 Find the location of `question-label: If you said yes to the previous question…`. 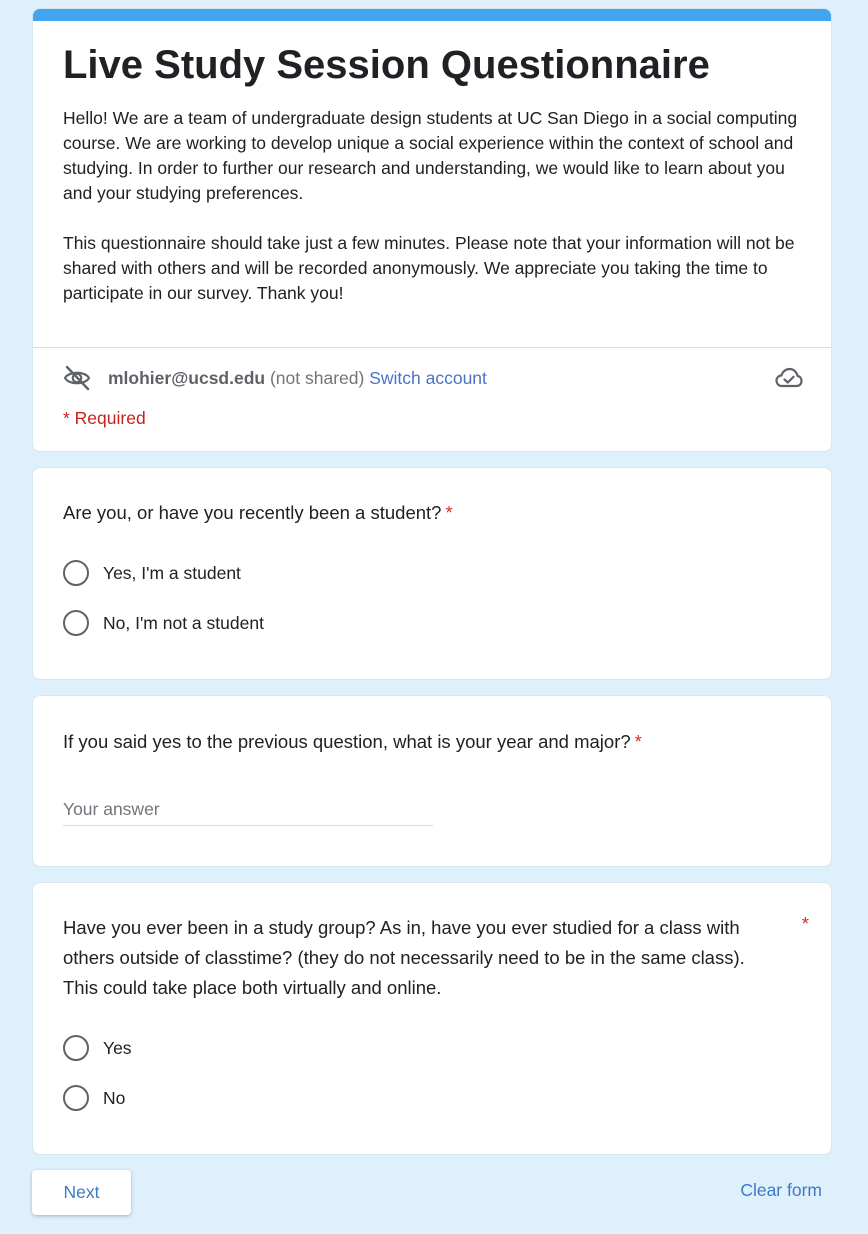

question-label: If you said yes to the previous question… is located at coordinates (347, 741).